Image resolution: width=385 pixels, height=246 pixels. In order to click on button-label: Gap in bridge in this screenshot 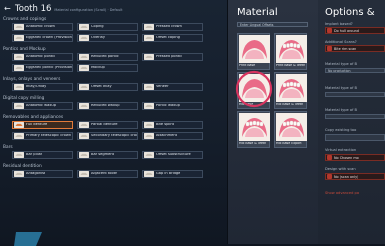, I will do `click(168, 174)`.